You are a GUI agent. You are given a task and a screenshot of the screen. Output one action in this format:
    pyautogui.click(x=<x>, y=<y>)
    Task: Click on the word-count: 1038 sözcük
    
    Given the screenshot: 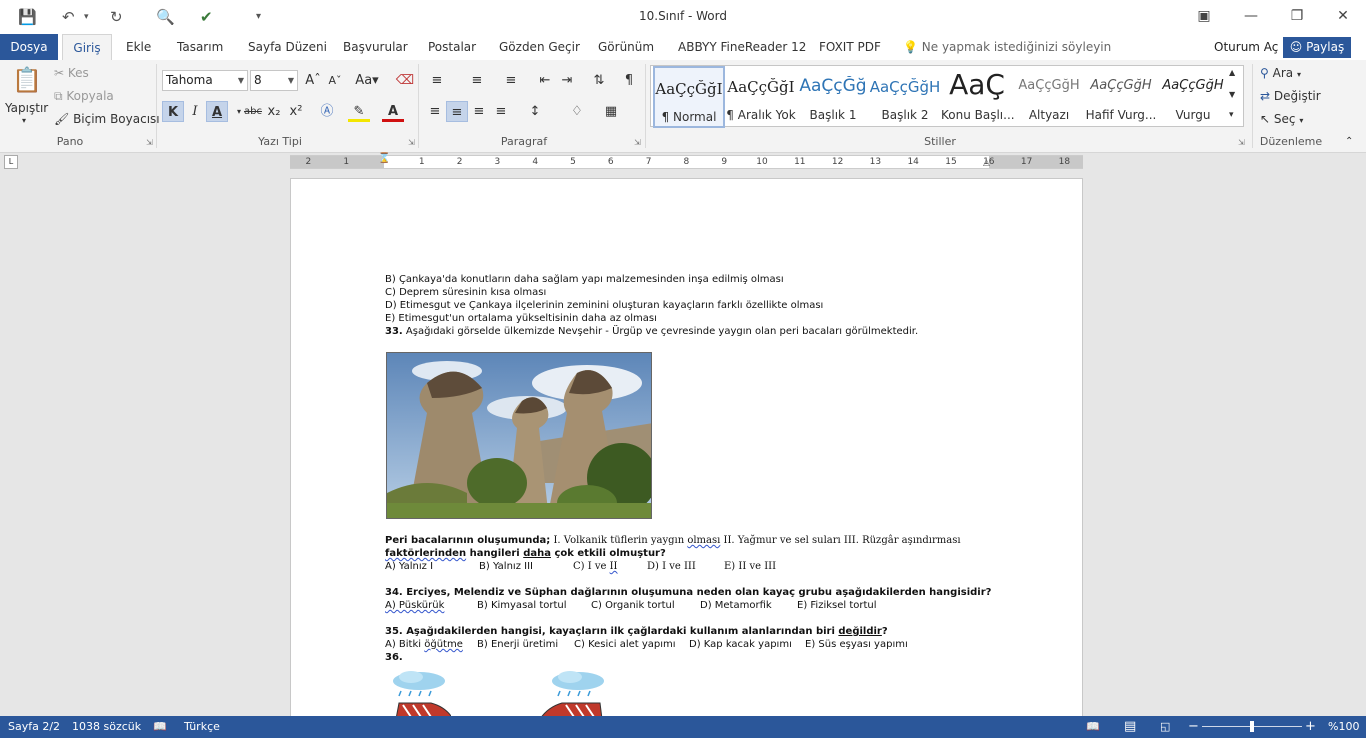 What is the action you would take?
    pyautogui.click(x=106, y=727)
    